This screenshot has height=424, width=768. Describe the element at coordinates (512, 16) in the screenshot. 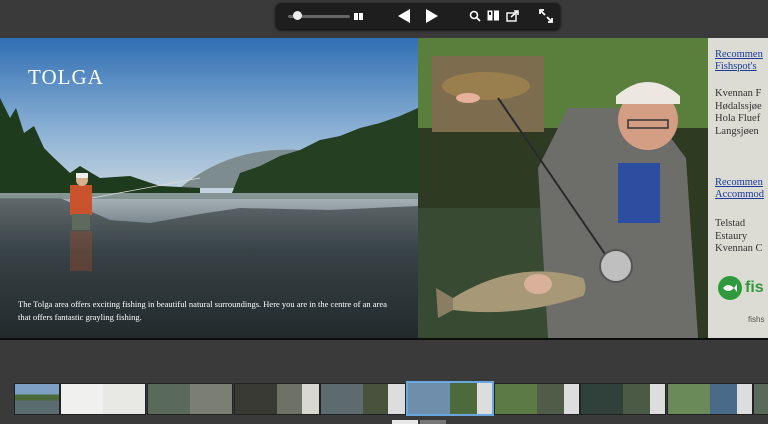

I see `share-icon` at that location.